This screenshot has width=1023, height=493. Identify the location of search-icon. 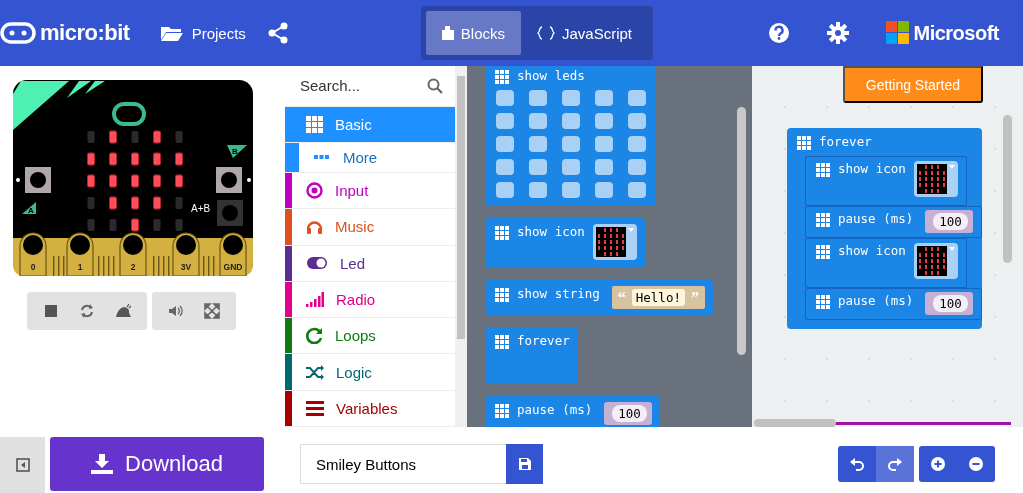
(435, 85).